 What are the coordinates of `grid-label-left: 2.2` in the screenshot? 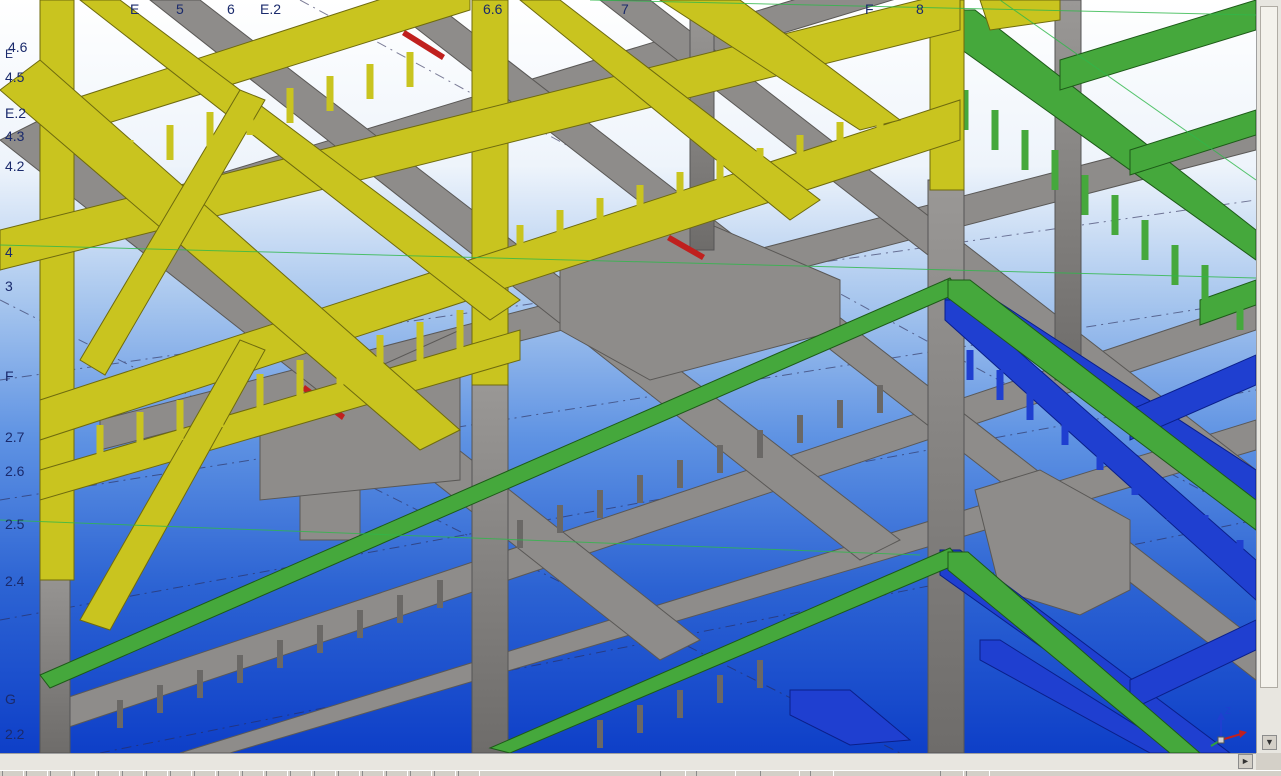 It's located at (15, 734).